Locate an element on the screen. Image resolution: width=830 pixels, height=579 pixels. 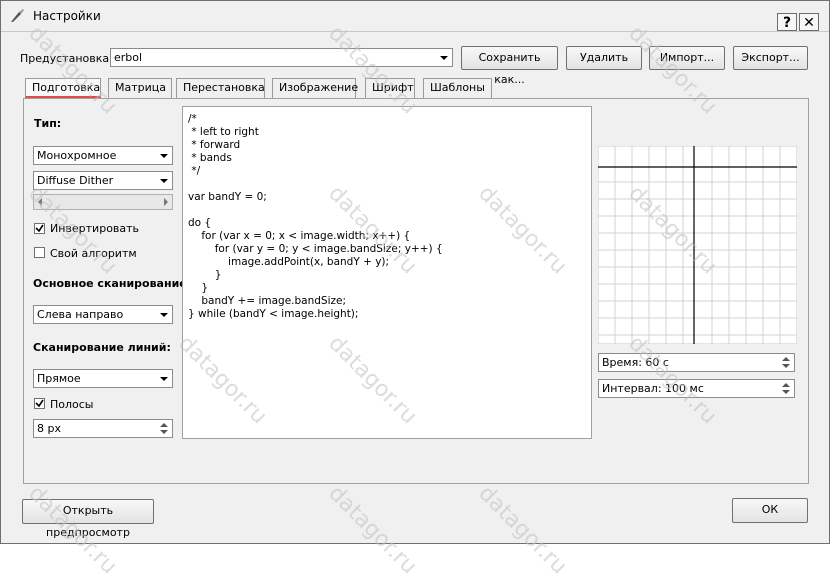
type-value: Монохромное is located at coordinates (77, 155).